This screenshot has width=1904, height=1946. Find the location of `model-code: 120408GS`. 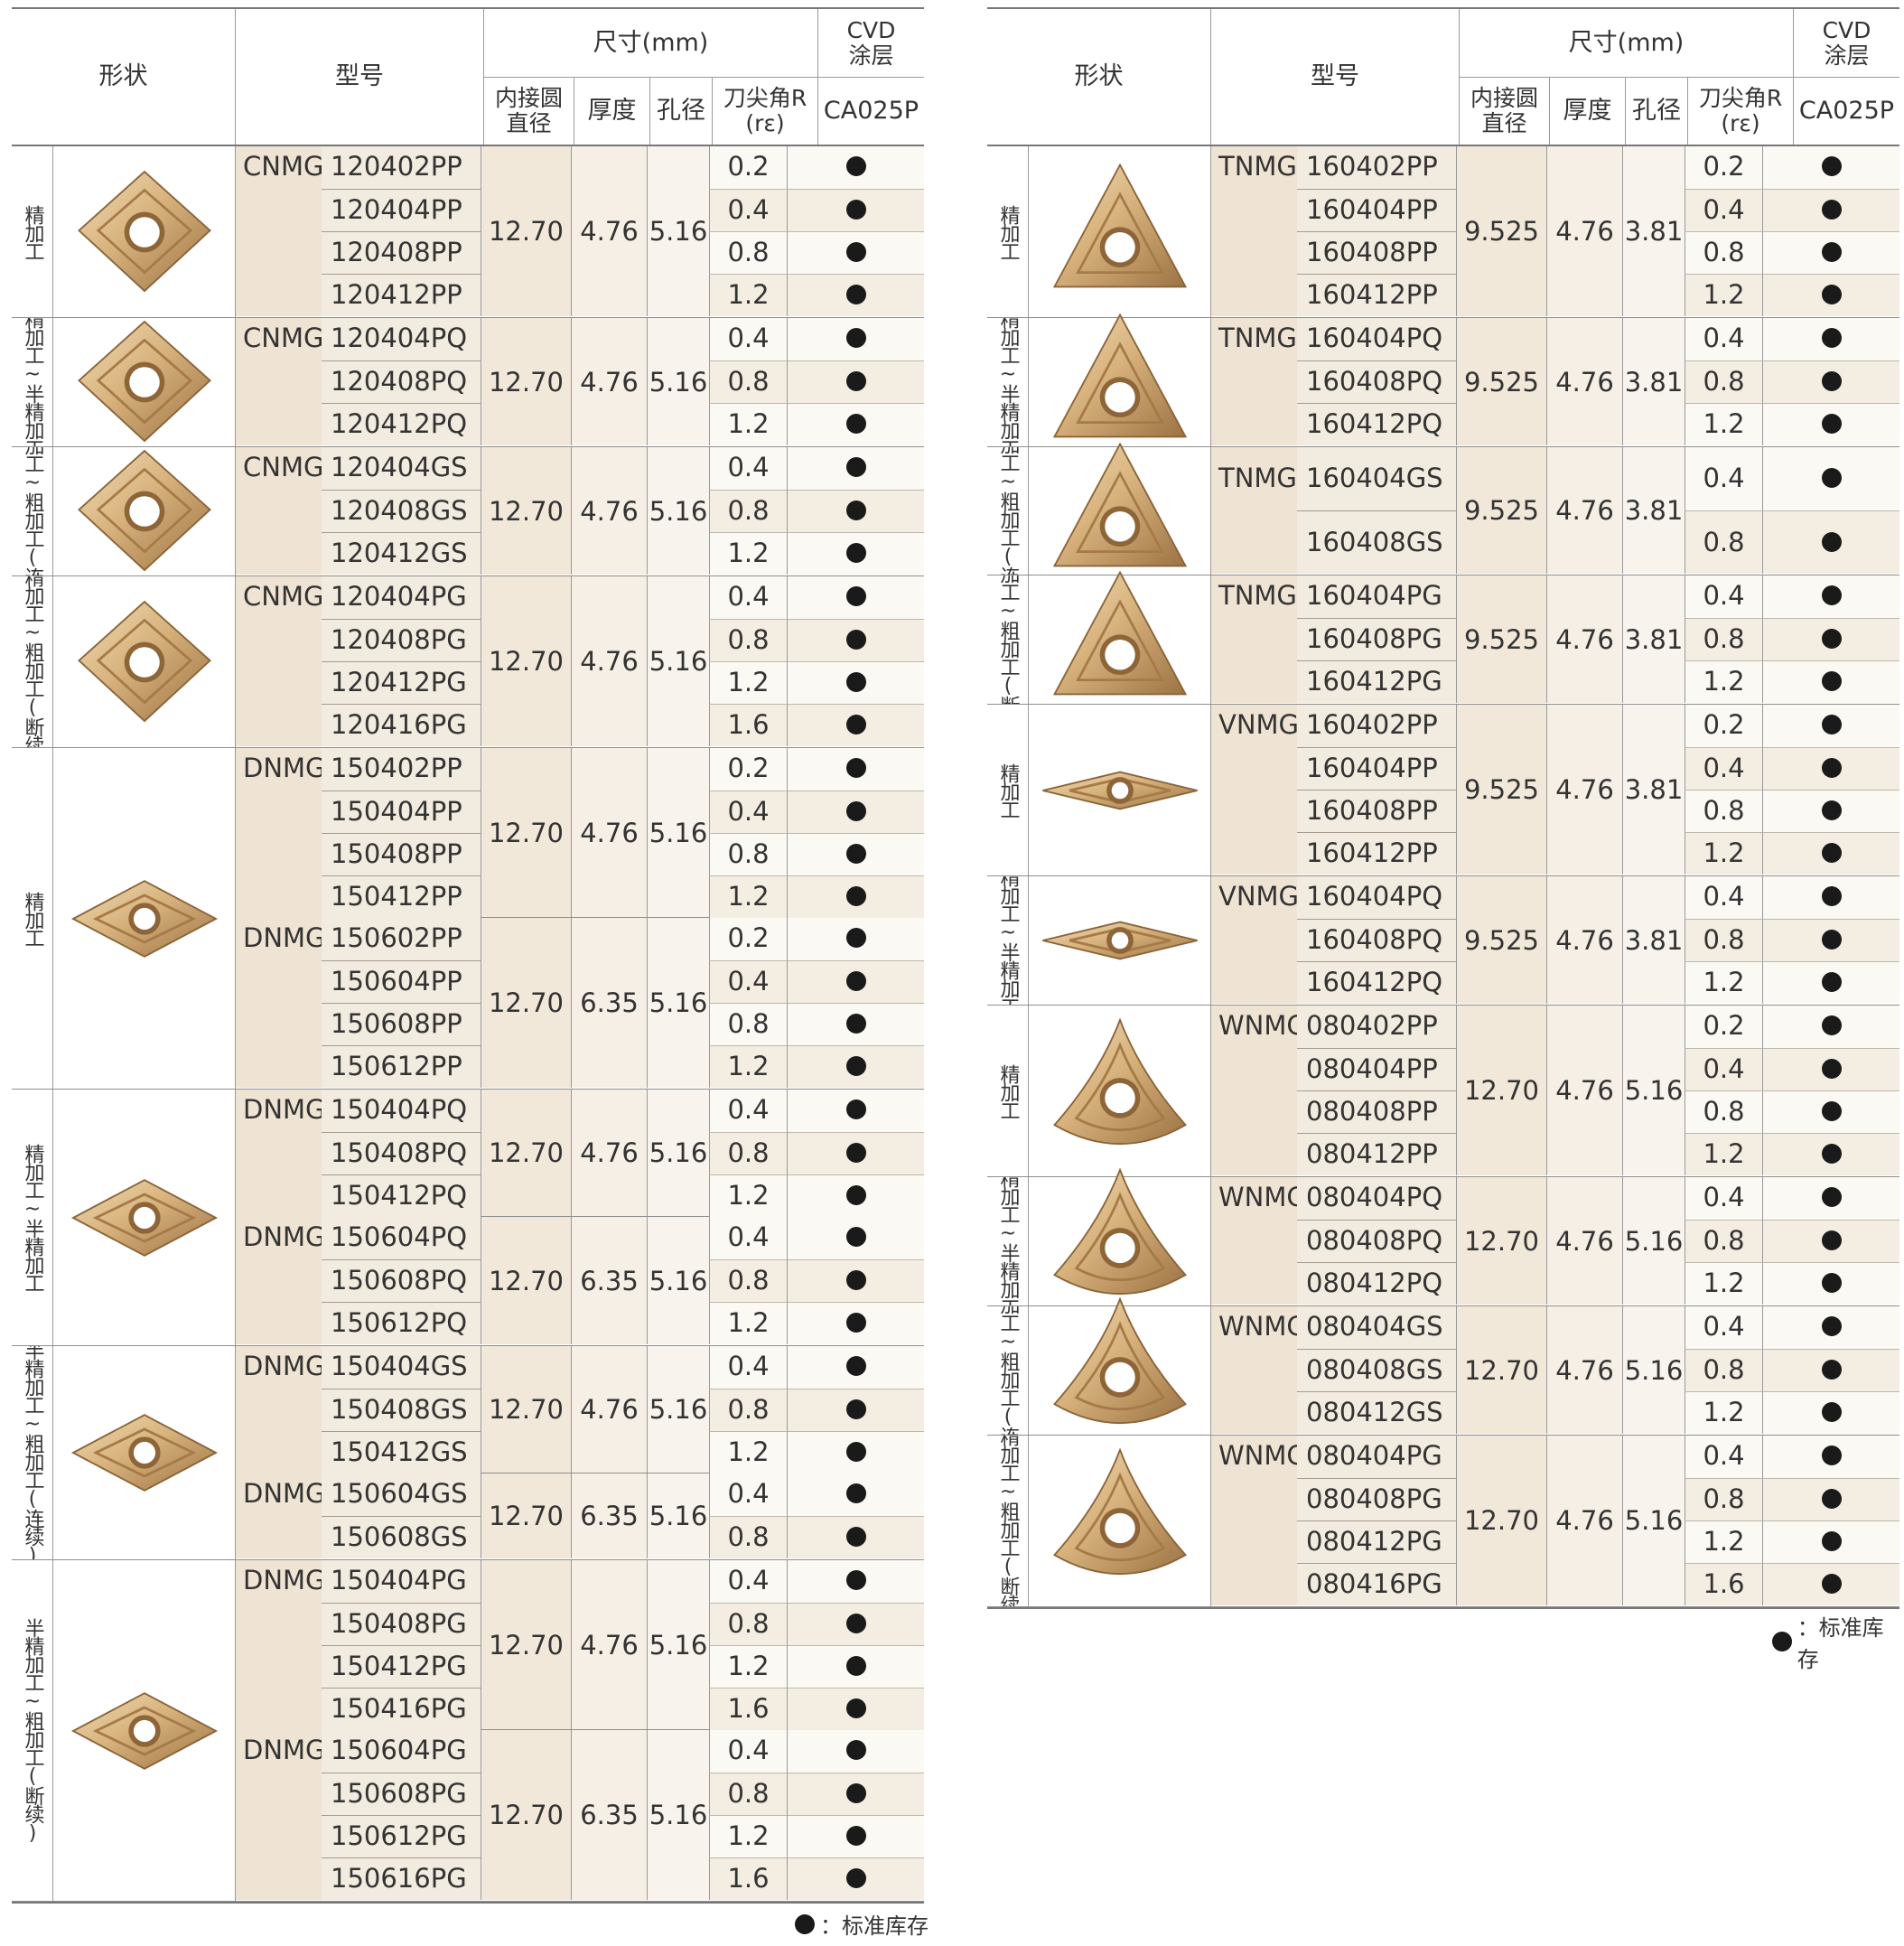

model-code: 120408GS is located at coordinates (401, 511).